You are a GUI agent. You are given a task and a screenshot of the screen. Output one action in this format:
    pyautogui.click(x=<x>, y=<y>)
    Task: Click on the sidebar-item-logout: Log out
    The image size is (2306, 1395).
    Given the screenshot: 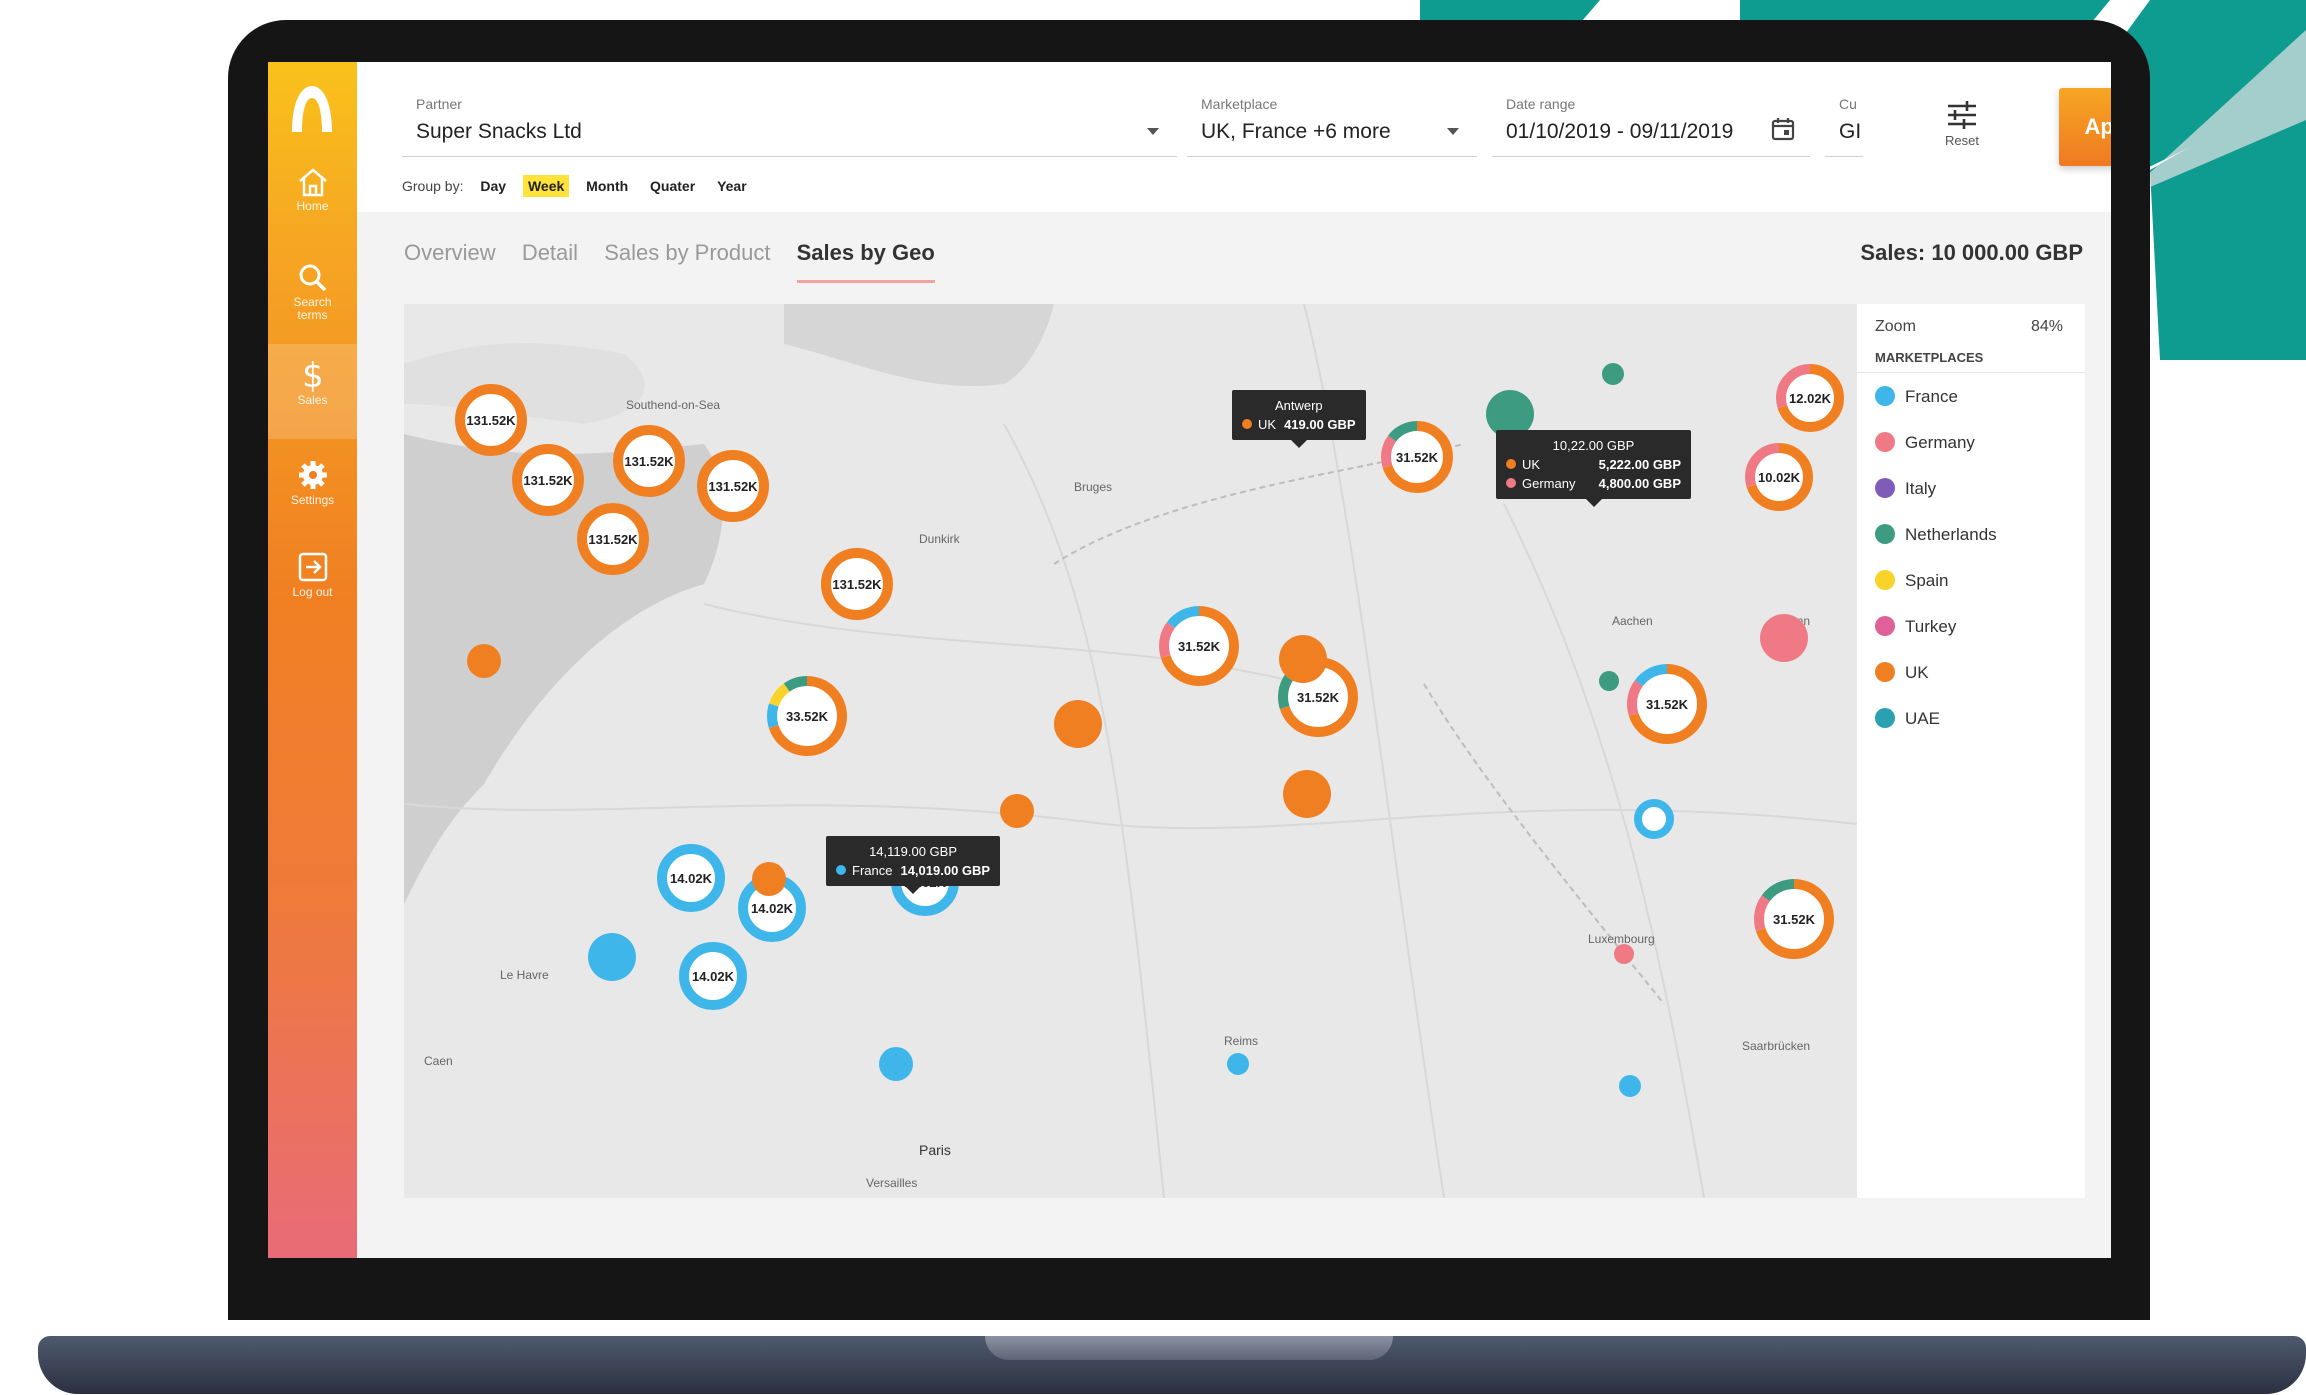 What is the action you would take?
    pyautogui.click(x=312, y=581)
    